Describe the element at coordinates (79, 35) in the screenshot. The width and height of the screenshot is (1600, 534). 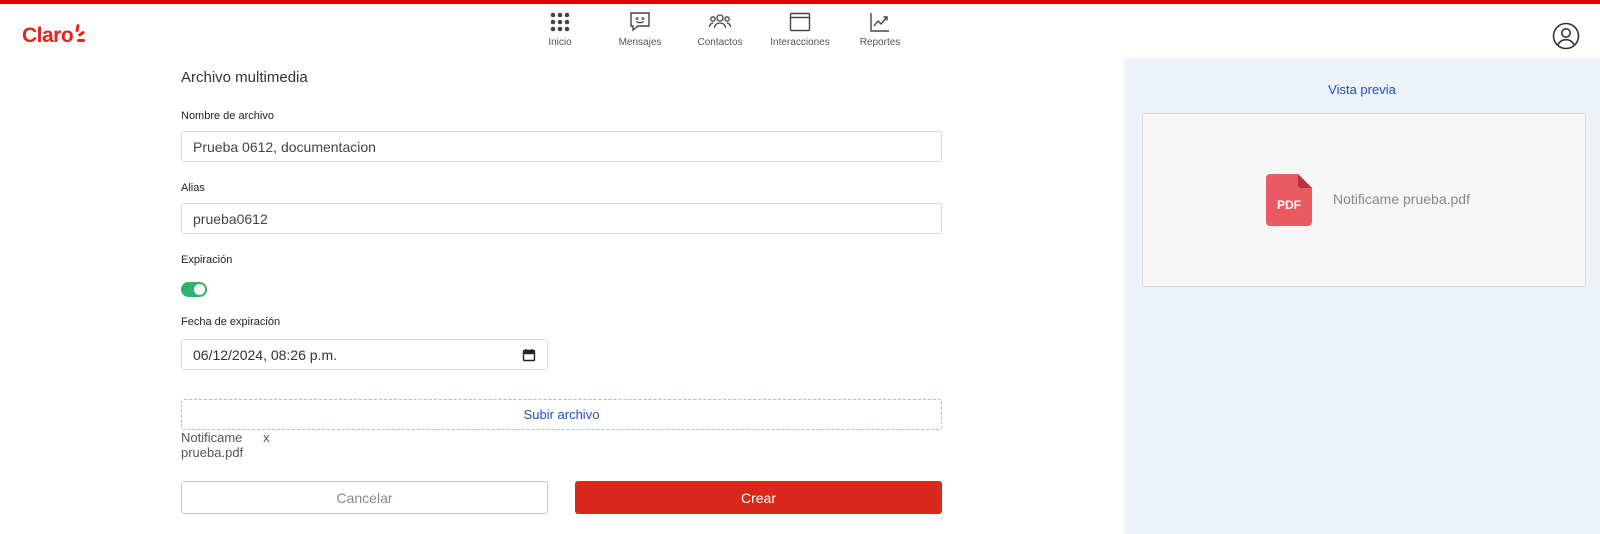
I see `logo-rays-icon` at that location.